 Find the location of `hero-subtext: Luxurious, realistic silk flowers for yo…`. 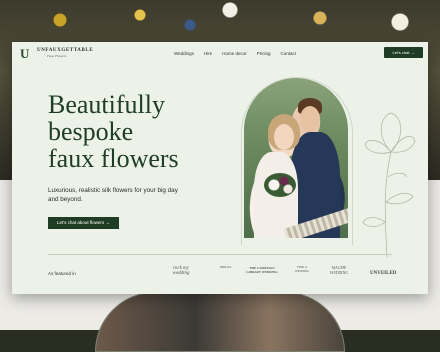

hero-subtext: Luxurious, realistic silk flowers for yo… is located at coordinates (113, 195).